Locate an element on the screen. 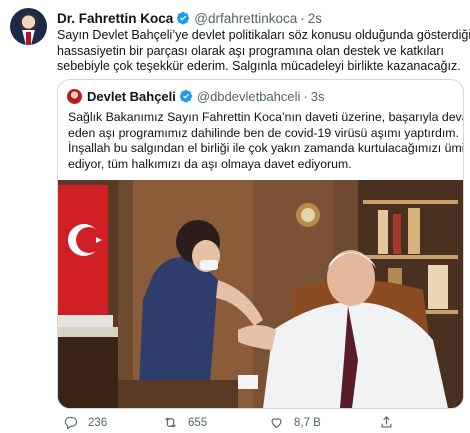 This screenshot has width=470, height=433. share-icon is located at coordinates (386, 422).